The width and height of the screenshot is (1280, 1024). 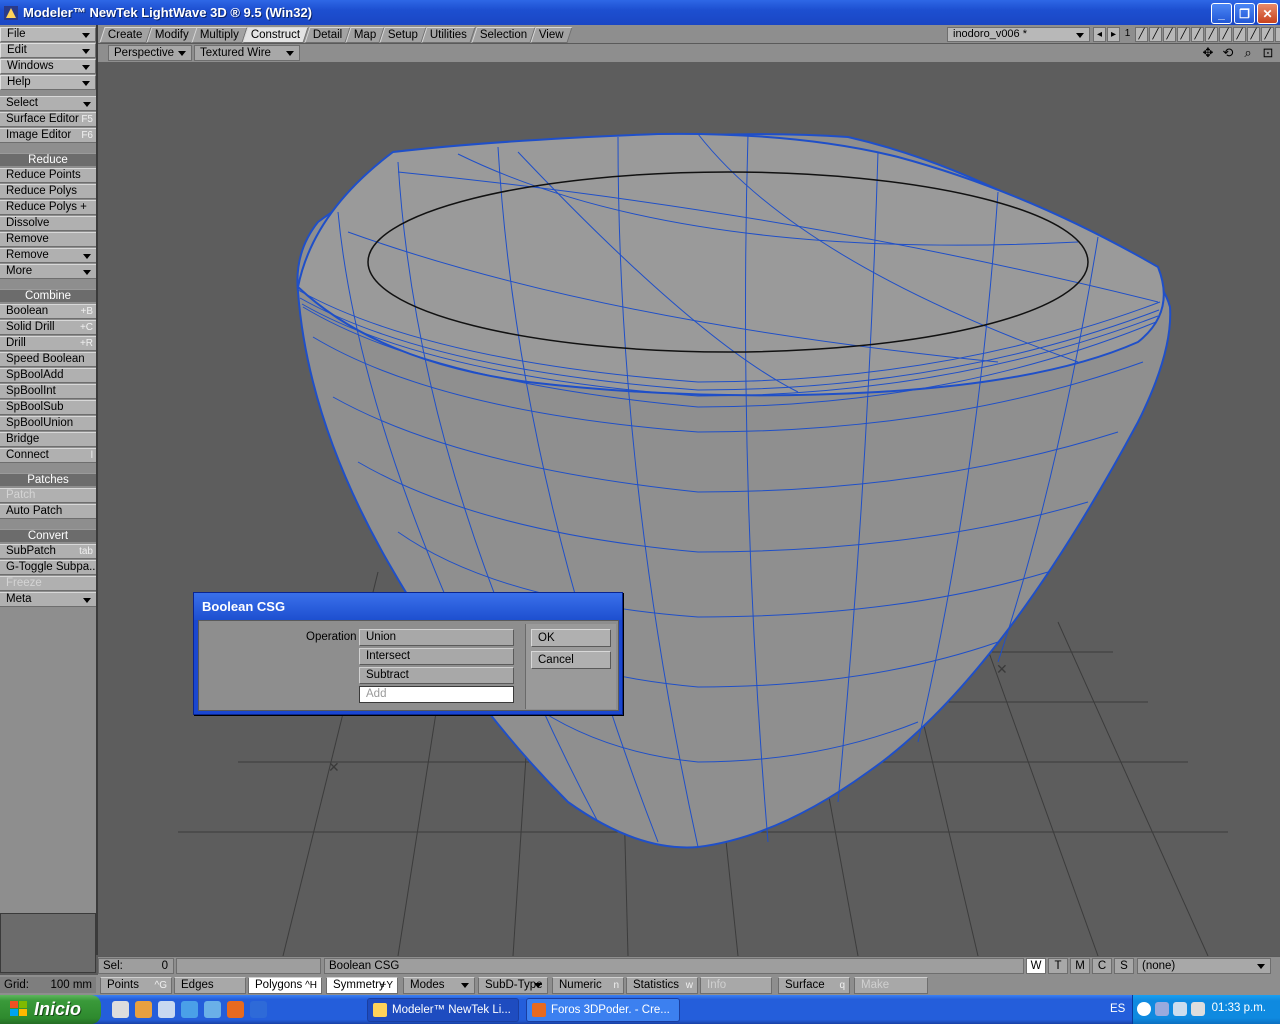 What do you see at coordinates (436, 637) in the screenshot?
I see `union-option: Union` at bounding box center [436, 637].